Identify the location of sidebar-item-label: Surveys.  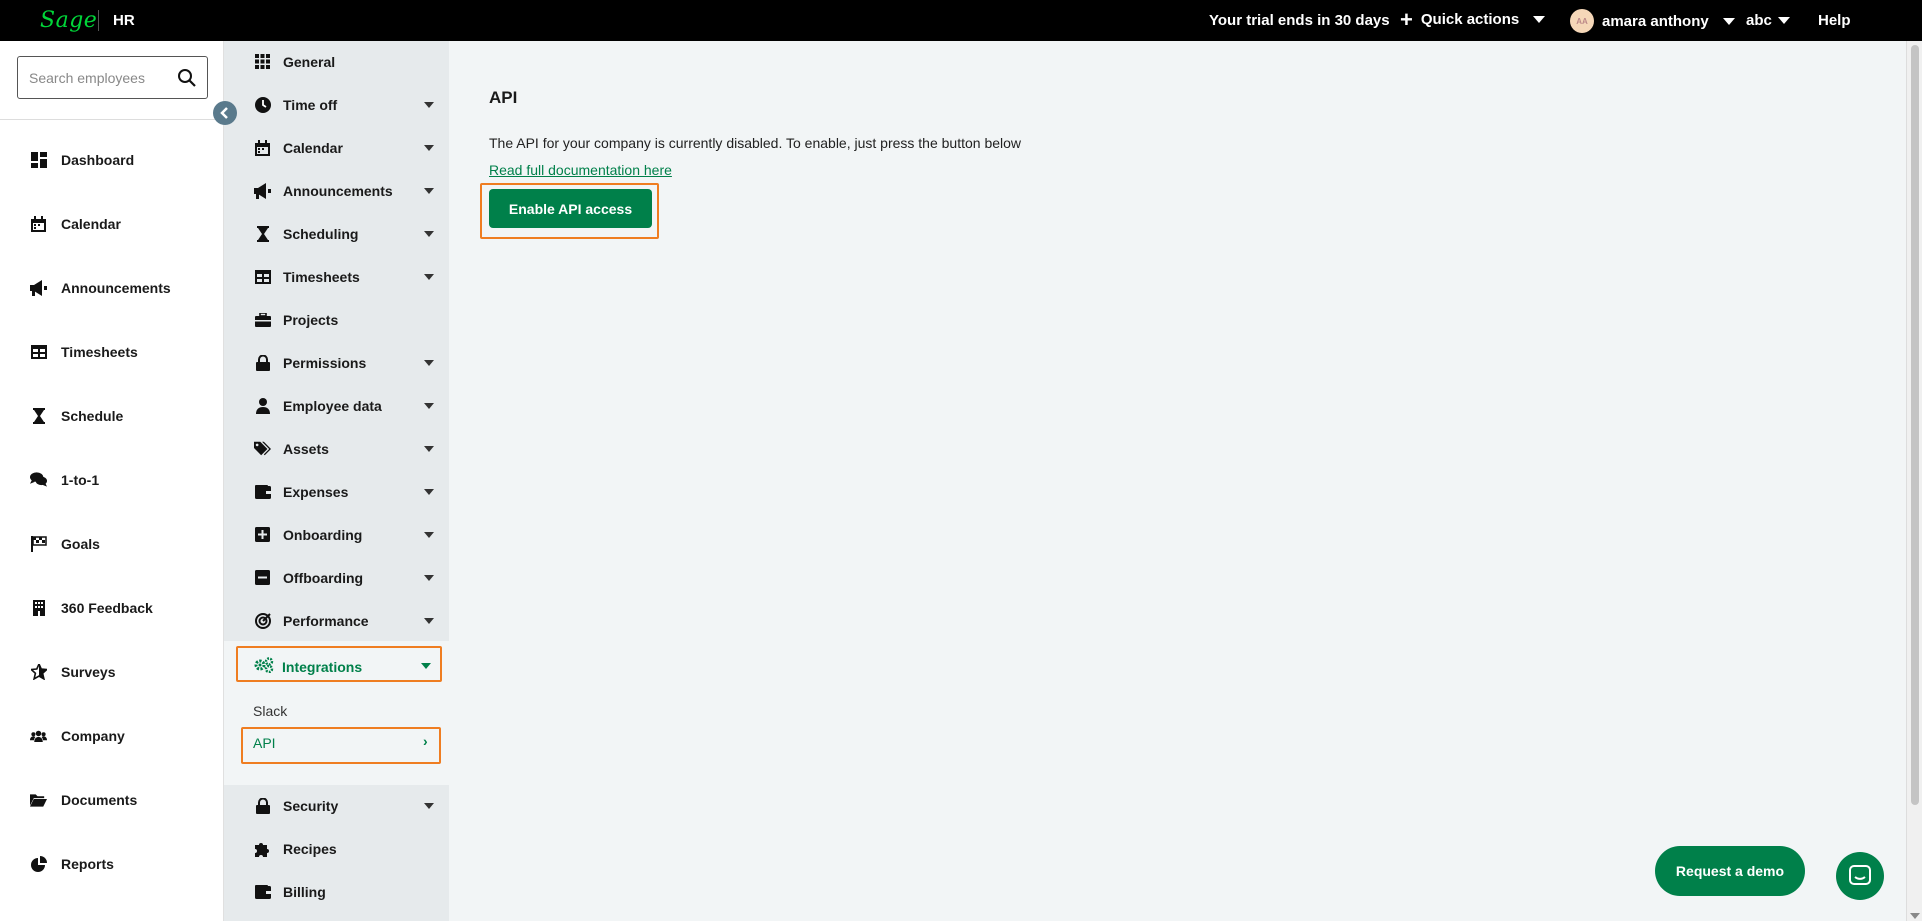
(88, 671).